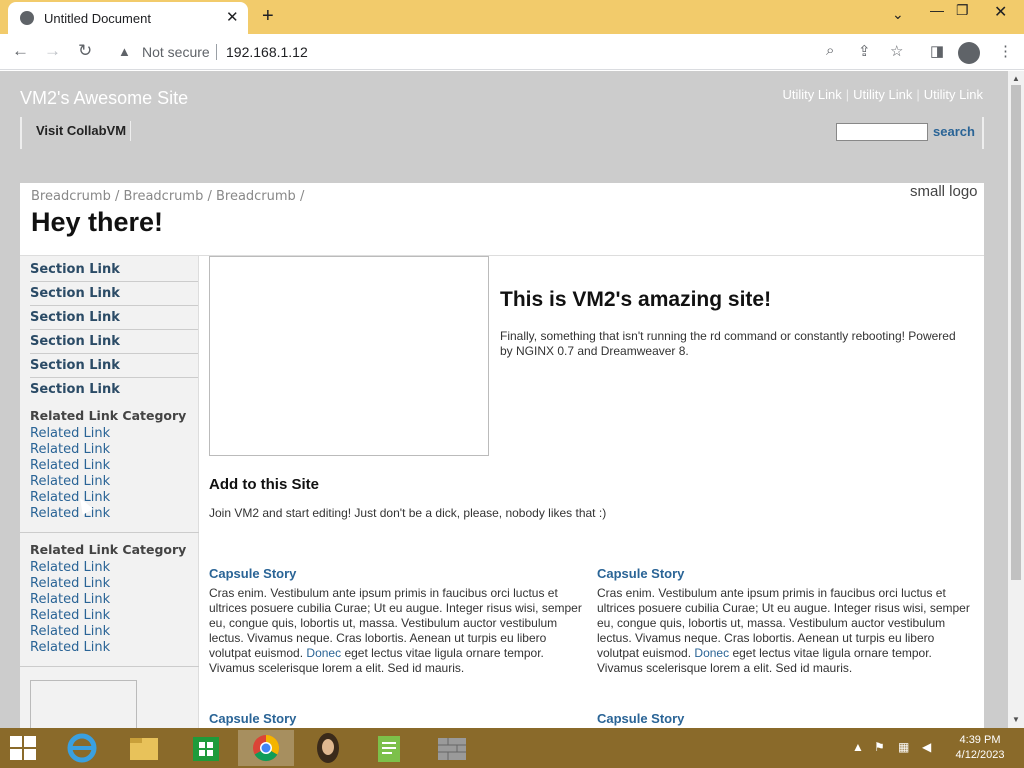 Image resolution: width=1024 pixels, height=768 pixels. What do you see at coordinates (502, 133) in the screenshot?
I see `top-nav-bar: Visit CollabVM search` at bounding box center [502, 133].